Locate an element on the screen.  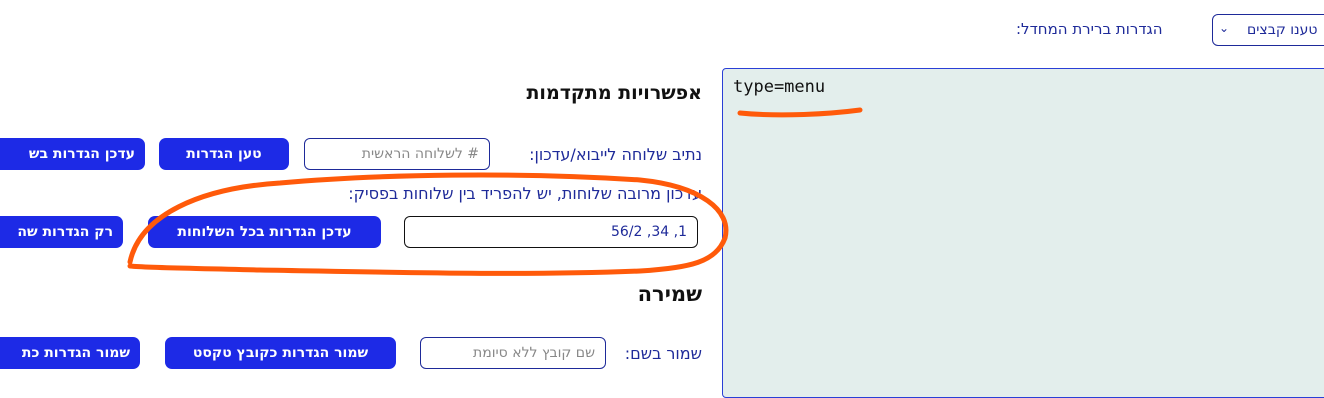
update-all-extensions-button: עדכן הגדרות בכל השלוחות is located at coordinates (264, 232).